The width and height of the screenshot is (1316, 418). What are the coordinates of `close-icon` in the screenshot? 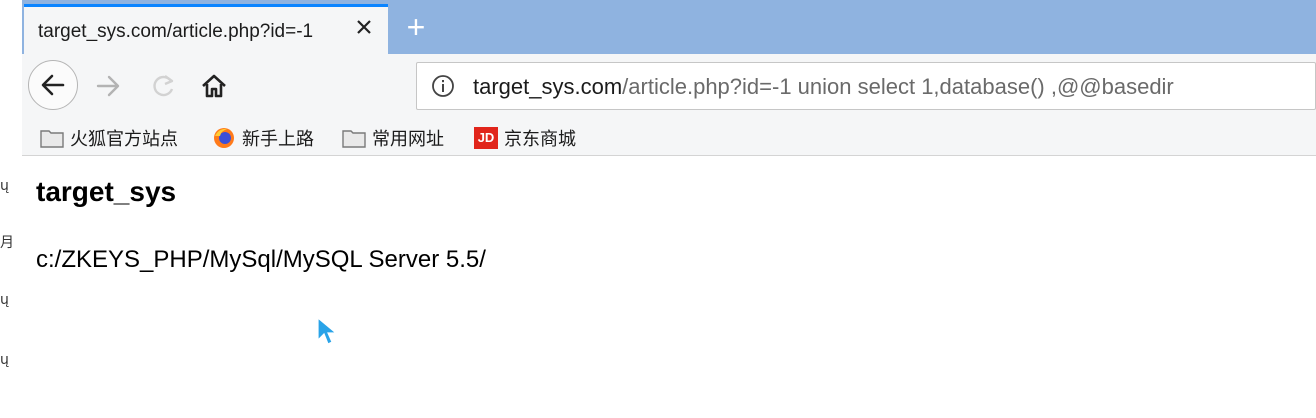 It's located at (364, 29).